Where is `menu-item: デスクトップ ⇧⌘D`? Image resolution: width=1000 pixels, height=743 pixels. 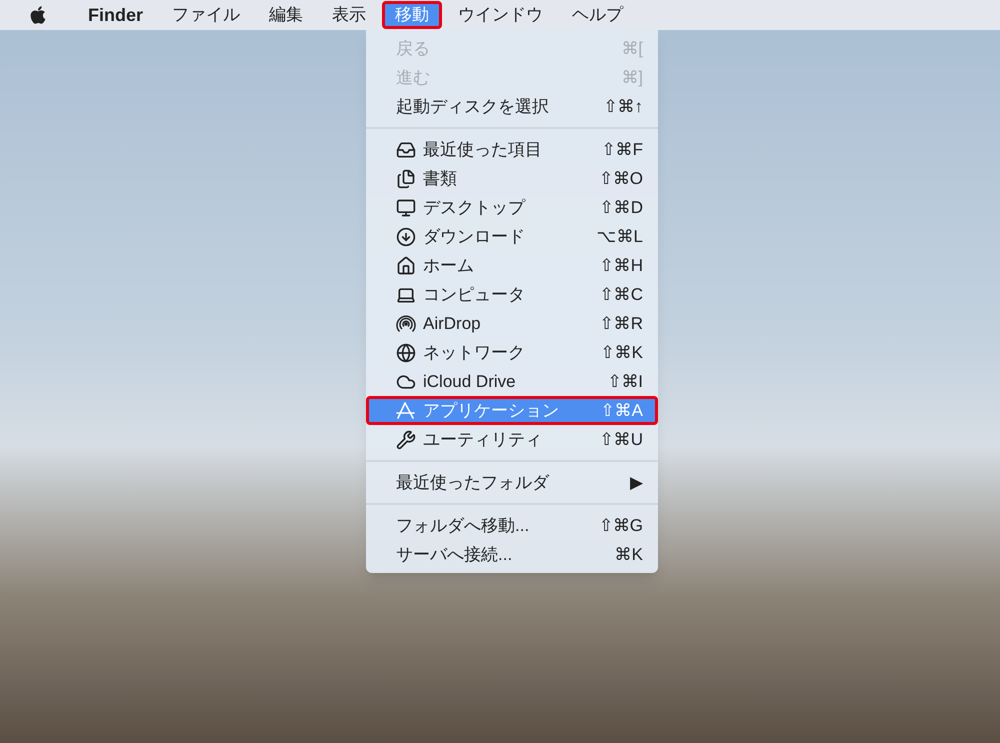 menu-item: デスクトップ ⇧⌘D is located at coordinates (512, 207).